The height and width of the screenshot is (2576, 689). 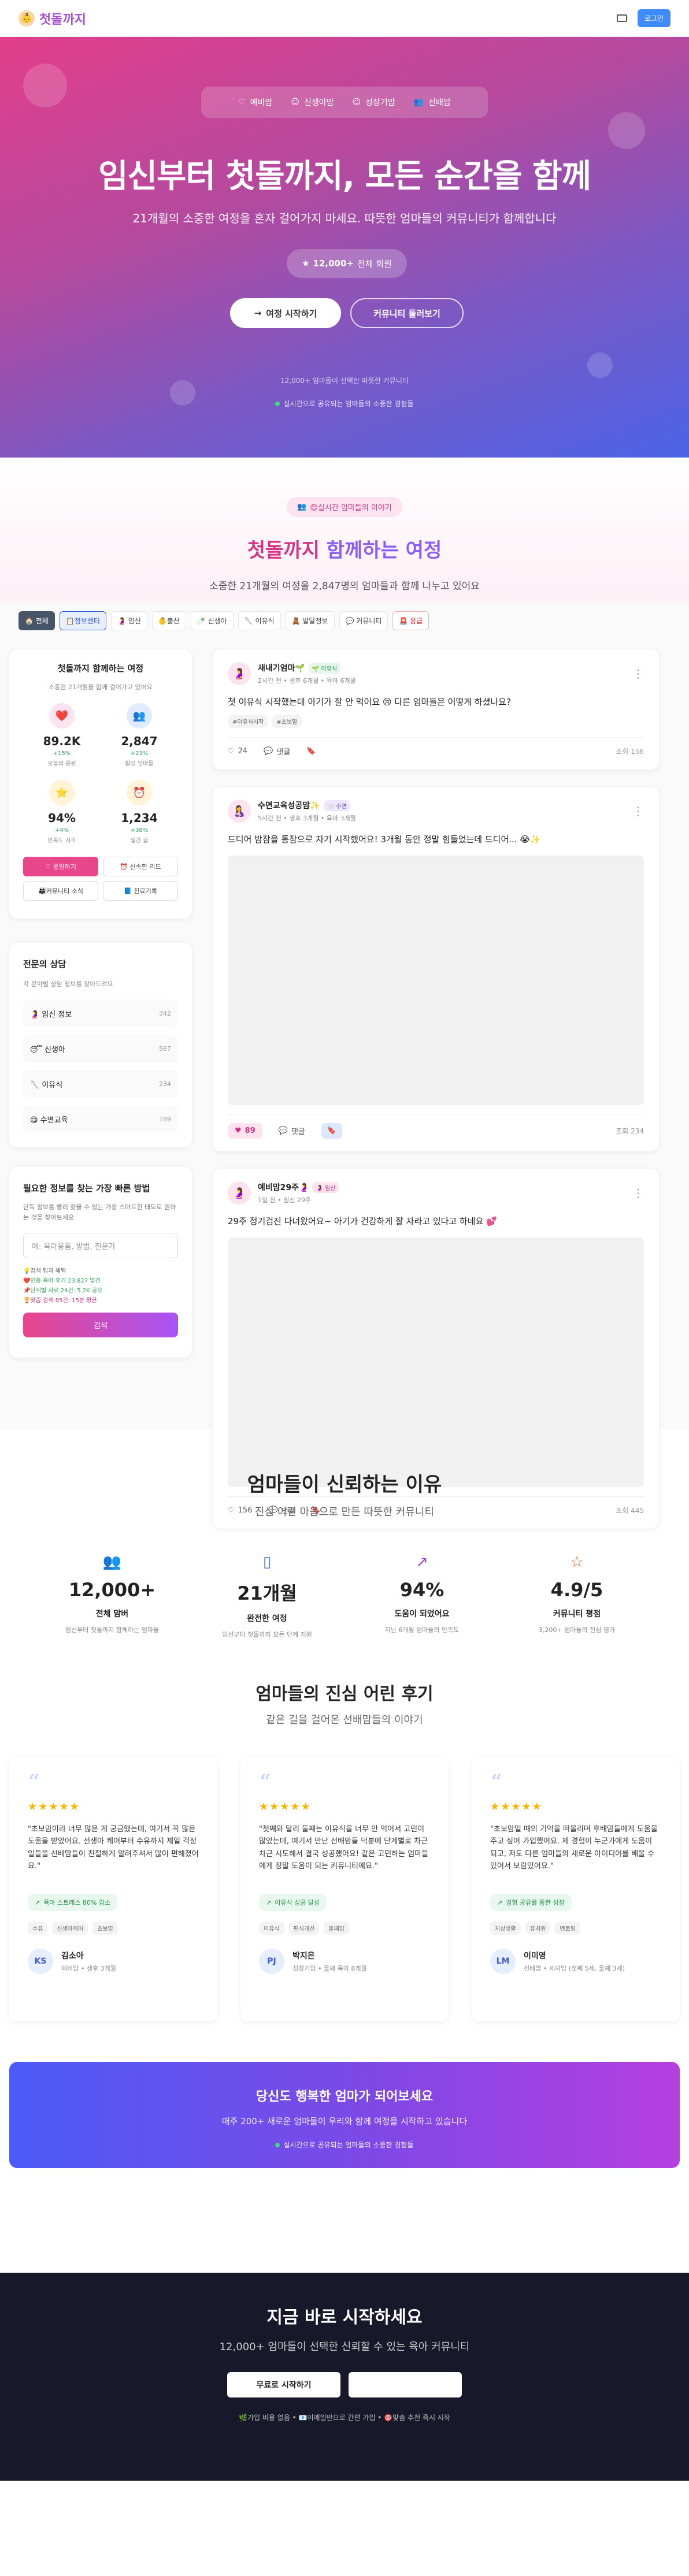 I want to click on filter-pregnancy: 🤰 임신, so click(x=128, y=620).